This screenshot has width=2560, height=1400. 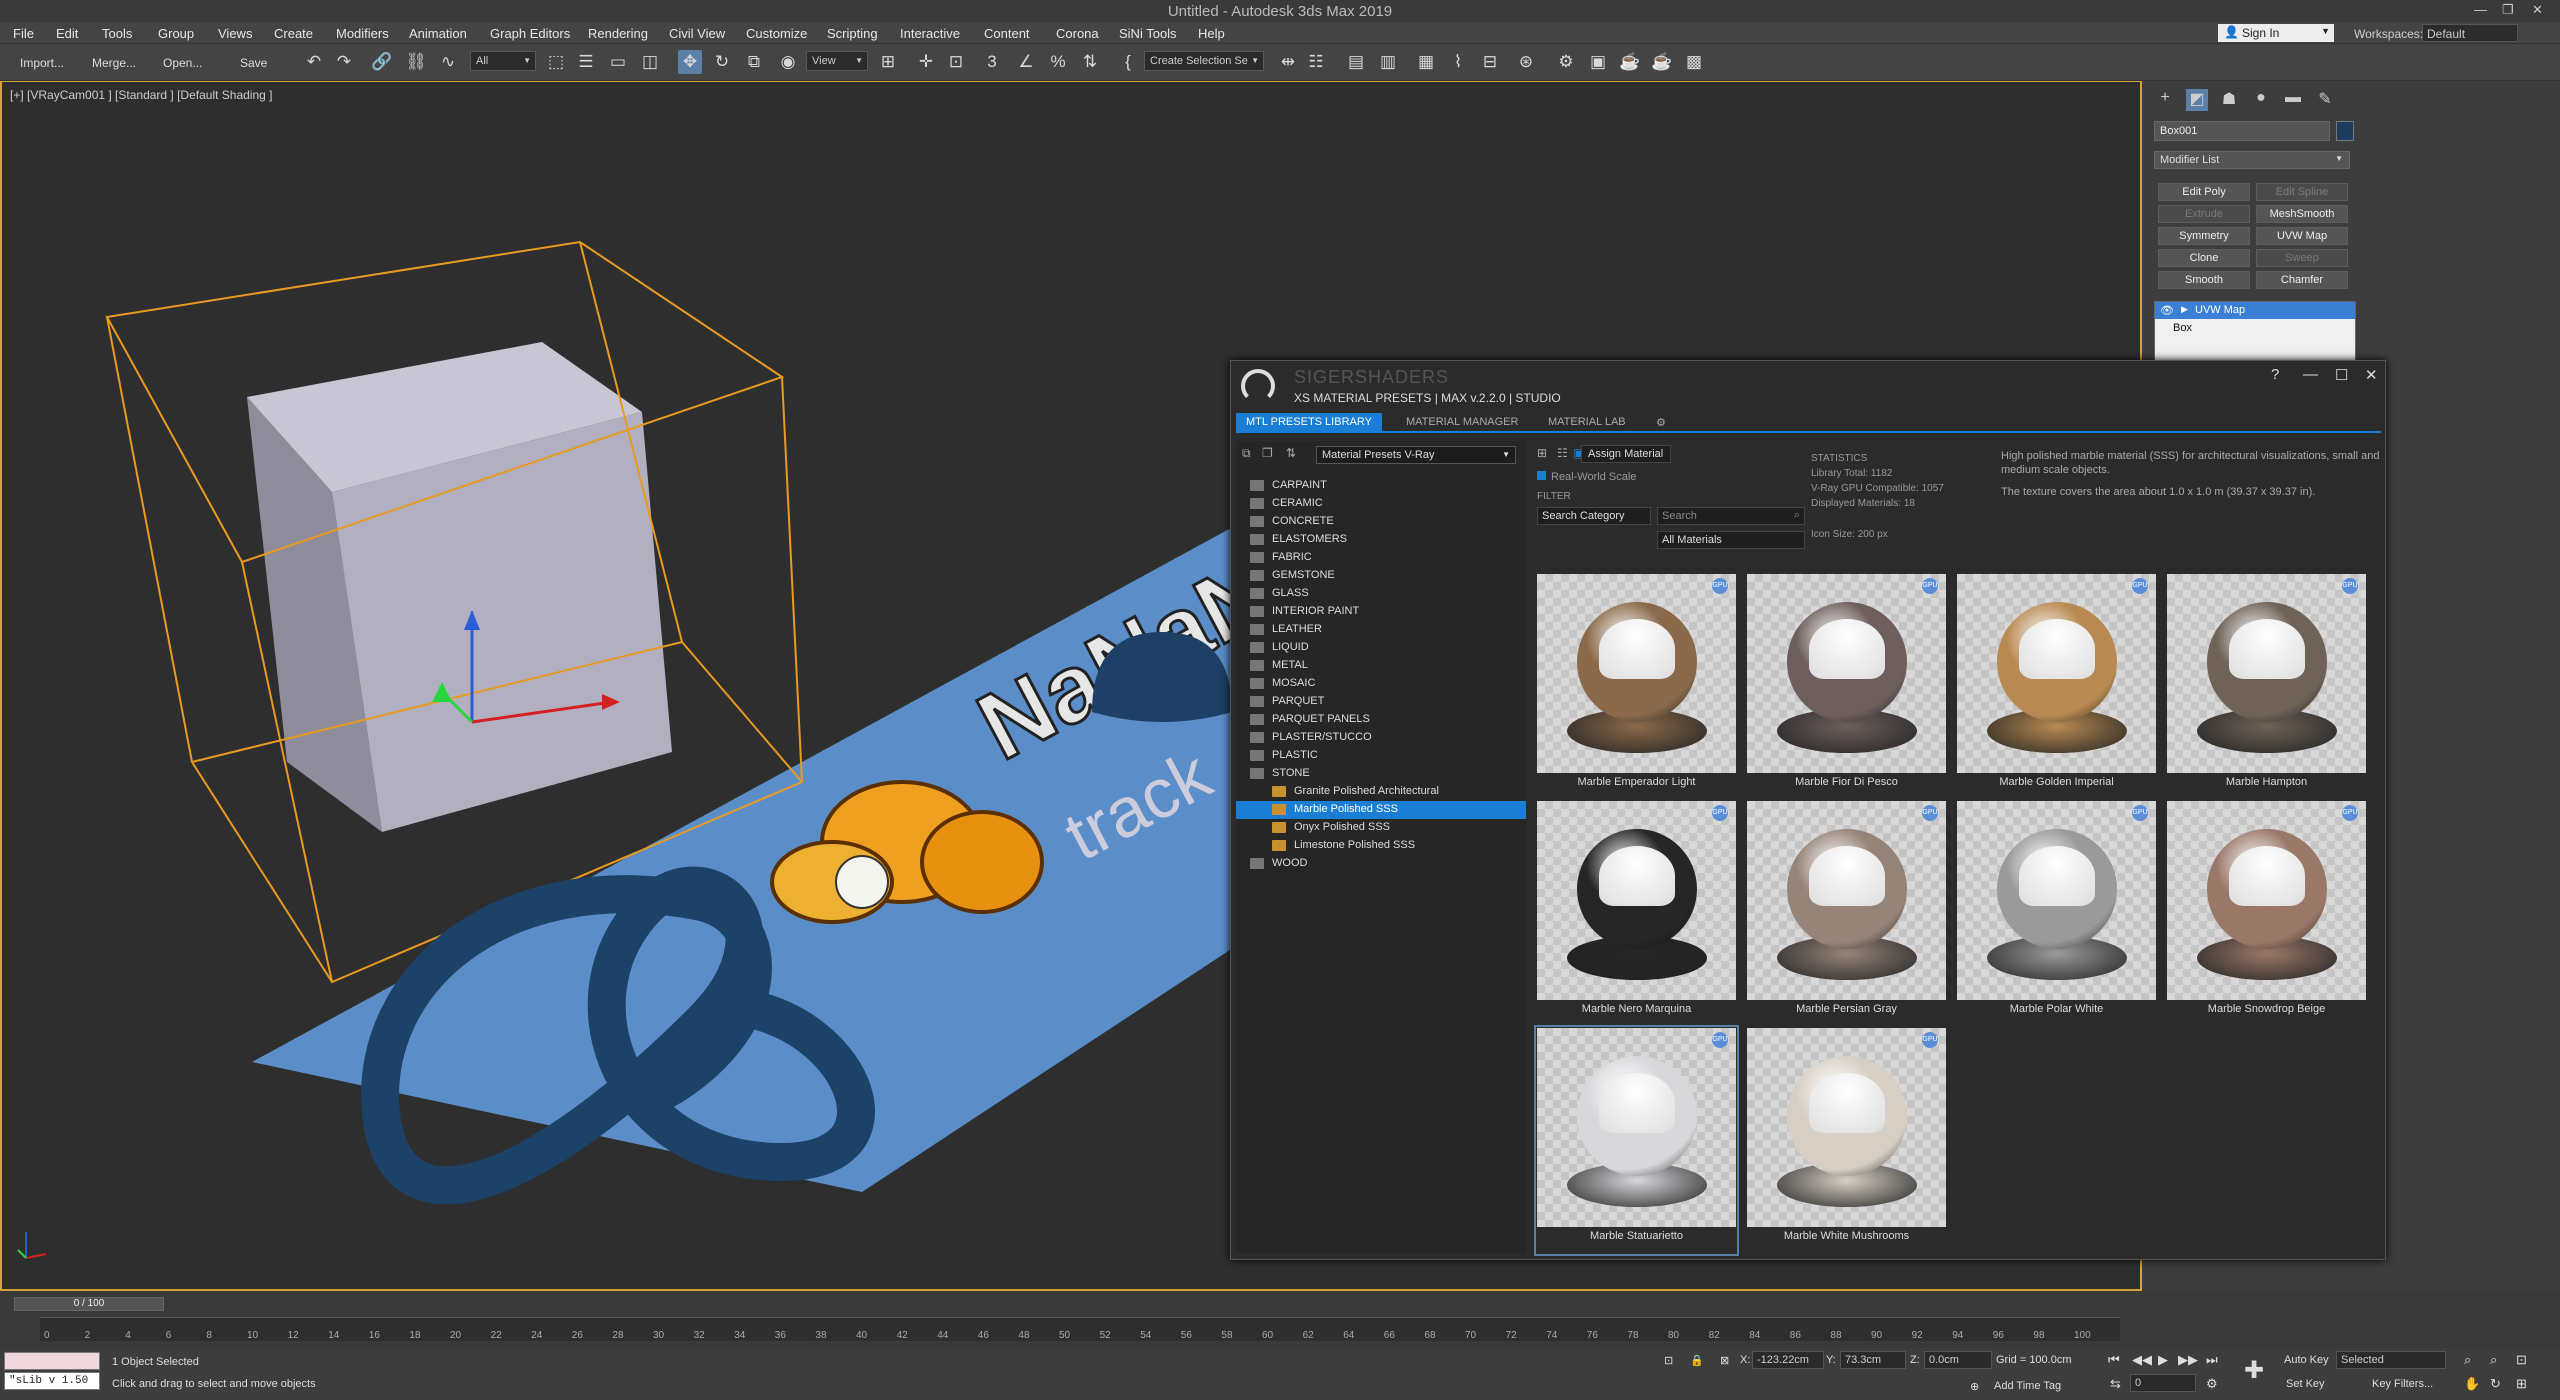 I want to click on zoom-extents-icon: ⊡, so click(x=2521, y=1360).